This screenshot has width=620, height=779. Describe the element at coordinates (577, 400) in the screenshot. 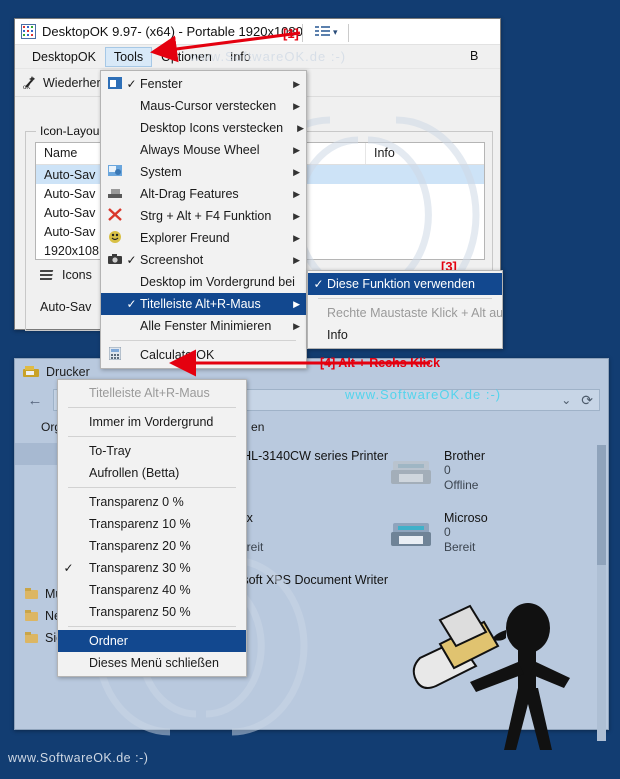

I see `address-bar-actions: ⌄ ⟳` at that location.